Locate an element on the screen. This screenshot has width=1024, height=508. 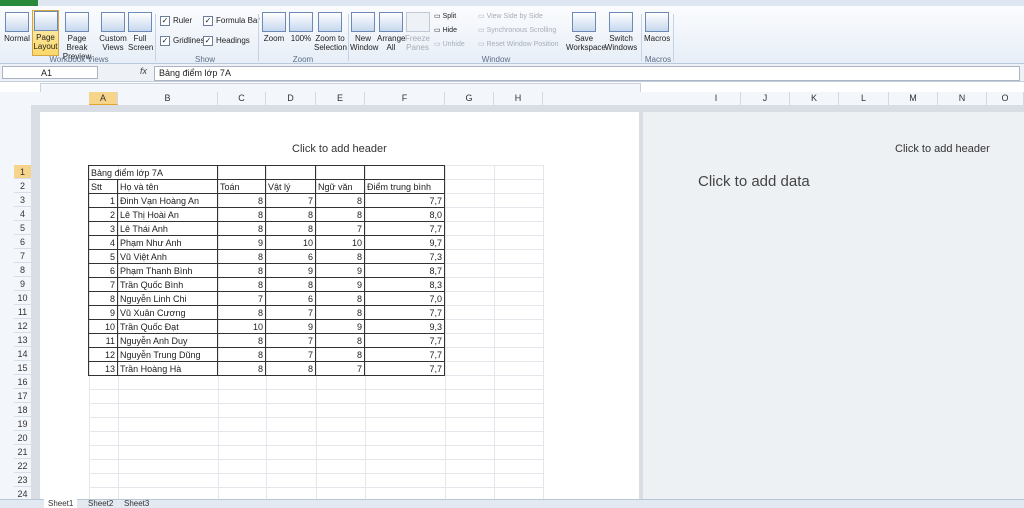
synchronous-scrolling-button: ▭ Synchronous Scrolling is located at coordinates (517, 30).